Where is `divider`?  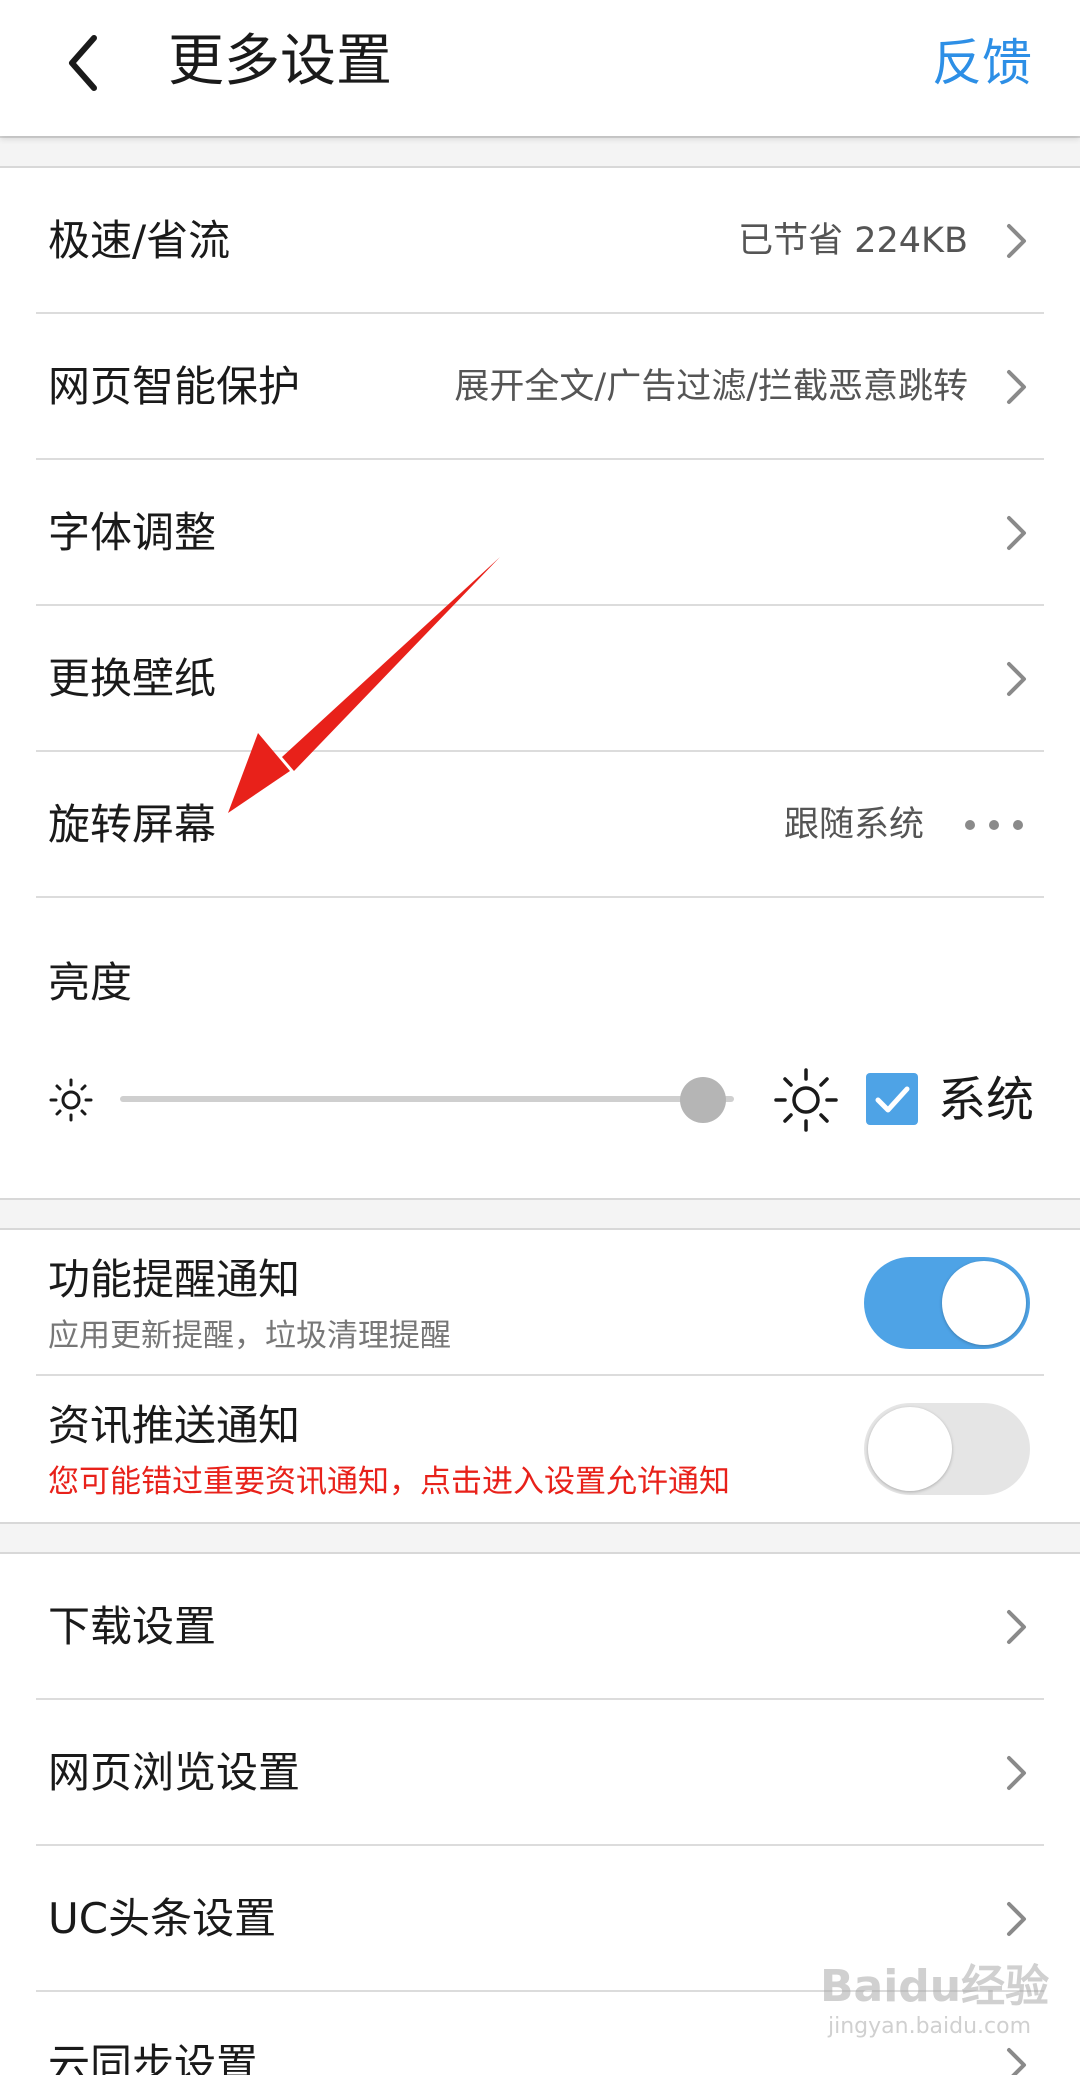
divider is located at coordinates (540, 897).